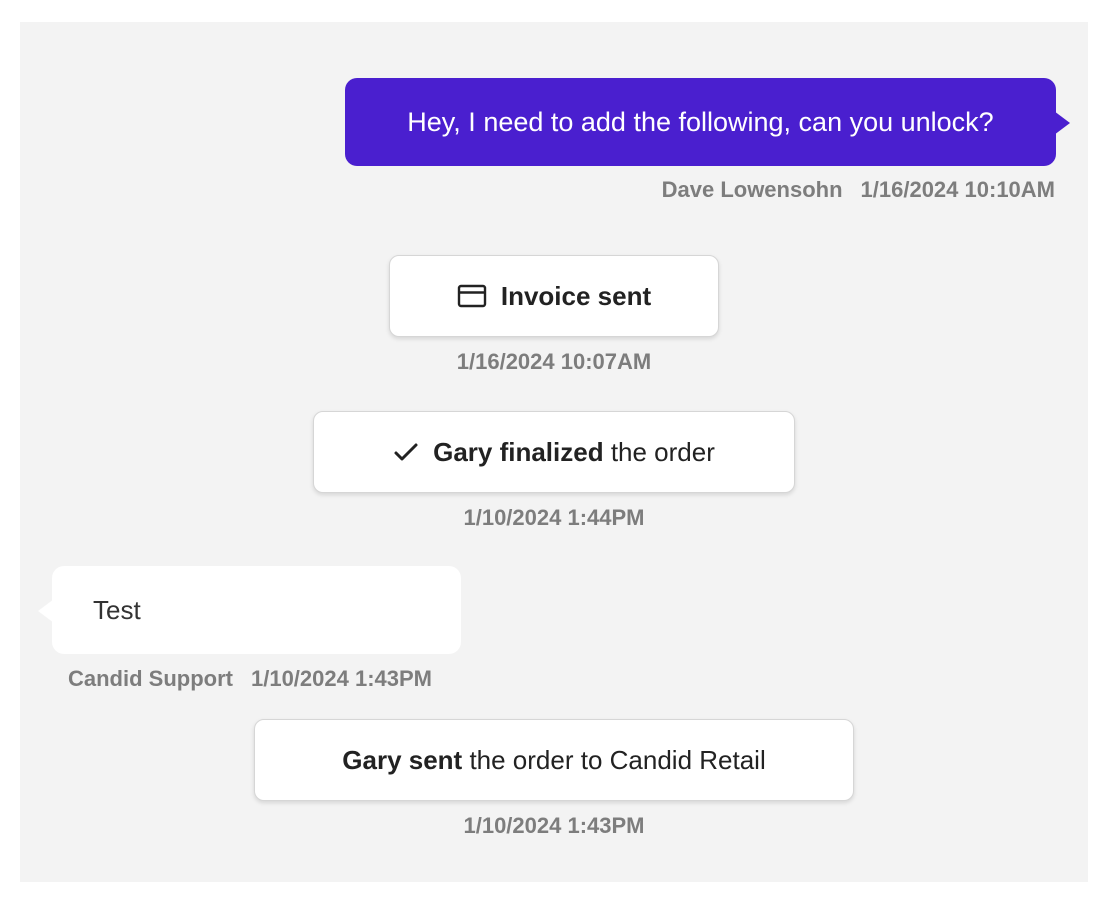 This screenshot has width=1112, height=898. I want to click on event-label: Invoice sent, so click(576, 295).